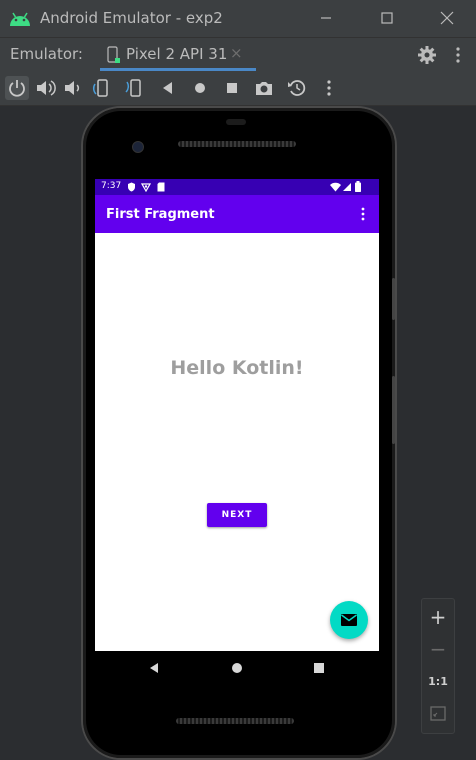 This screenshot has height=760, width=476. What do you see at coordinates (393, 299) in the screenshot?
I see `power-side-button` at bounding box center [393, 299].